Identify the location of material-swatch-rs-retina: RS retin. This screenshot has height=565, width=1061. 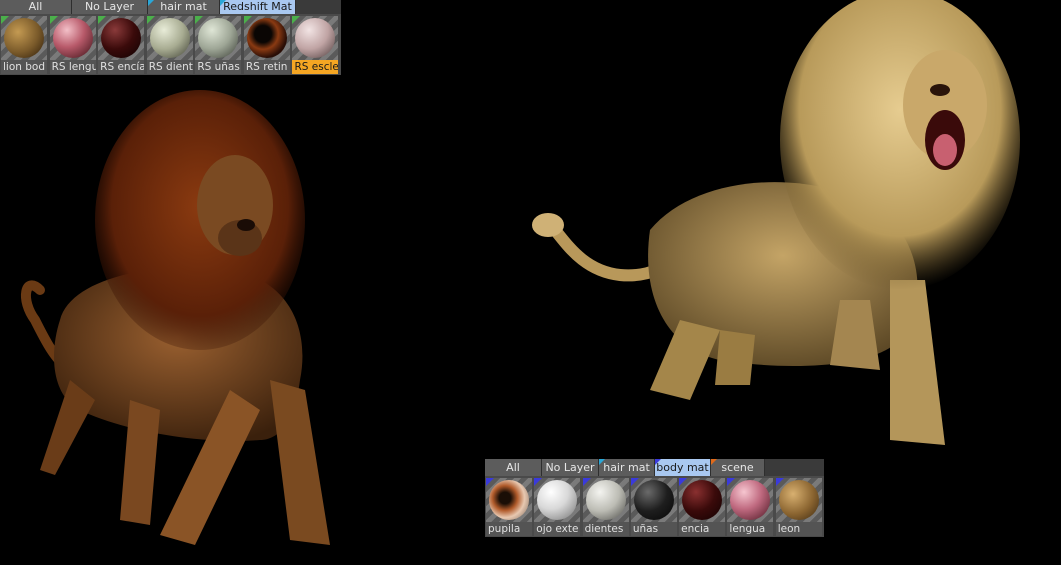
(266, 45).